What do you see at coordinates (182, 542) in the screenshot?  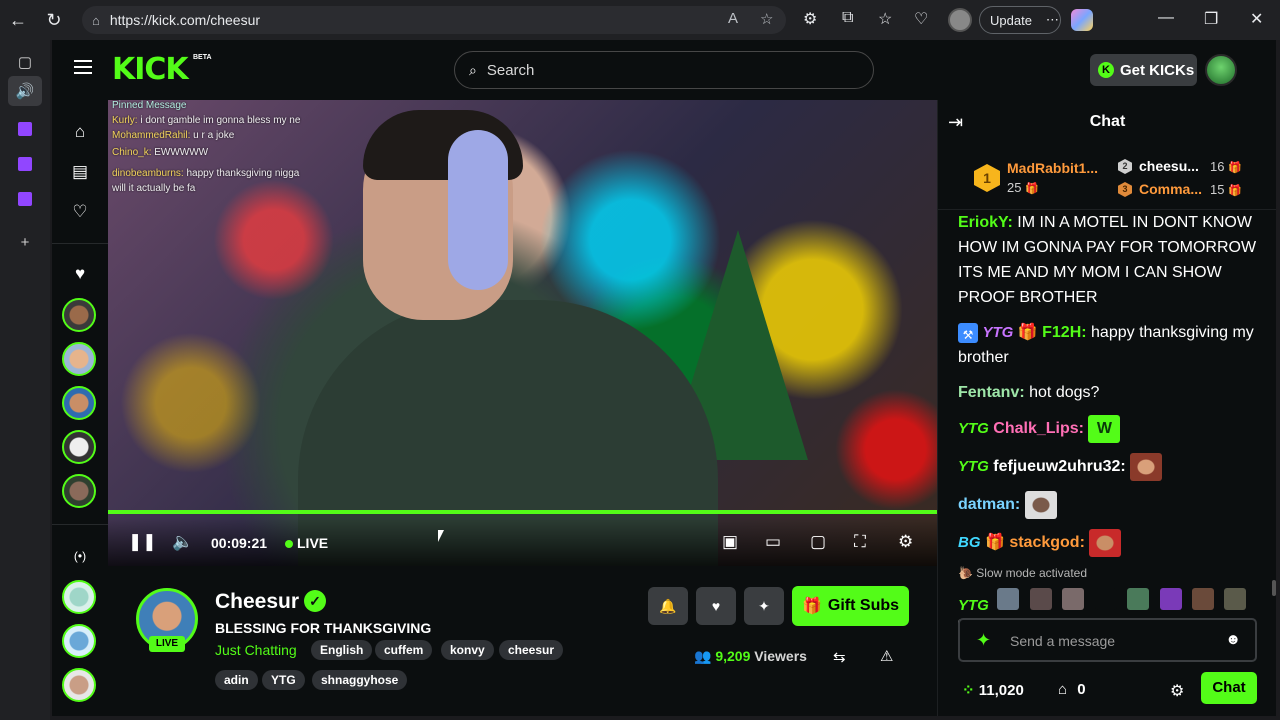 I see `volume-icon: 🔈` at bounding box center [182, 542].